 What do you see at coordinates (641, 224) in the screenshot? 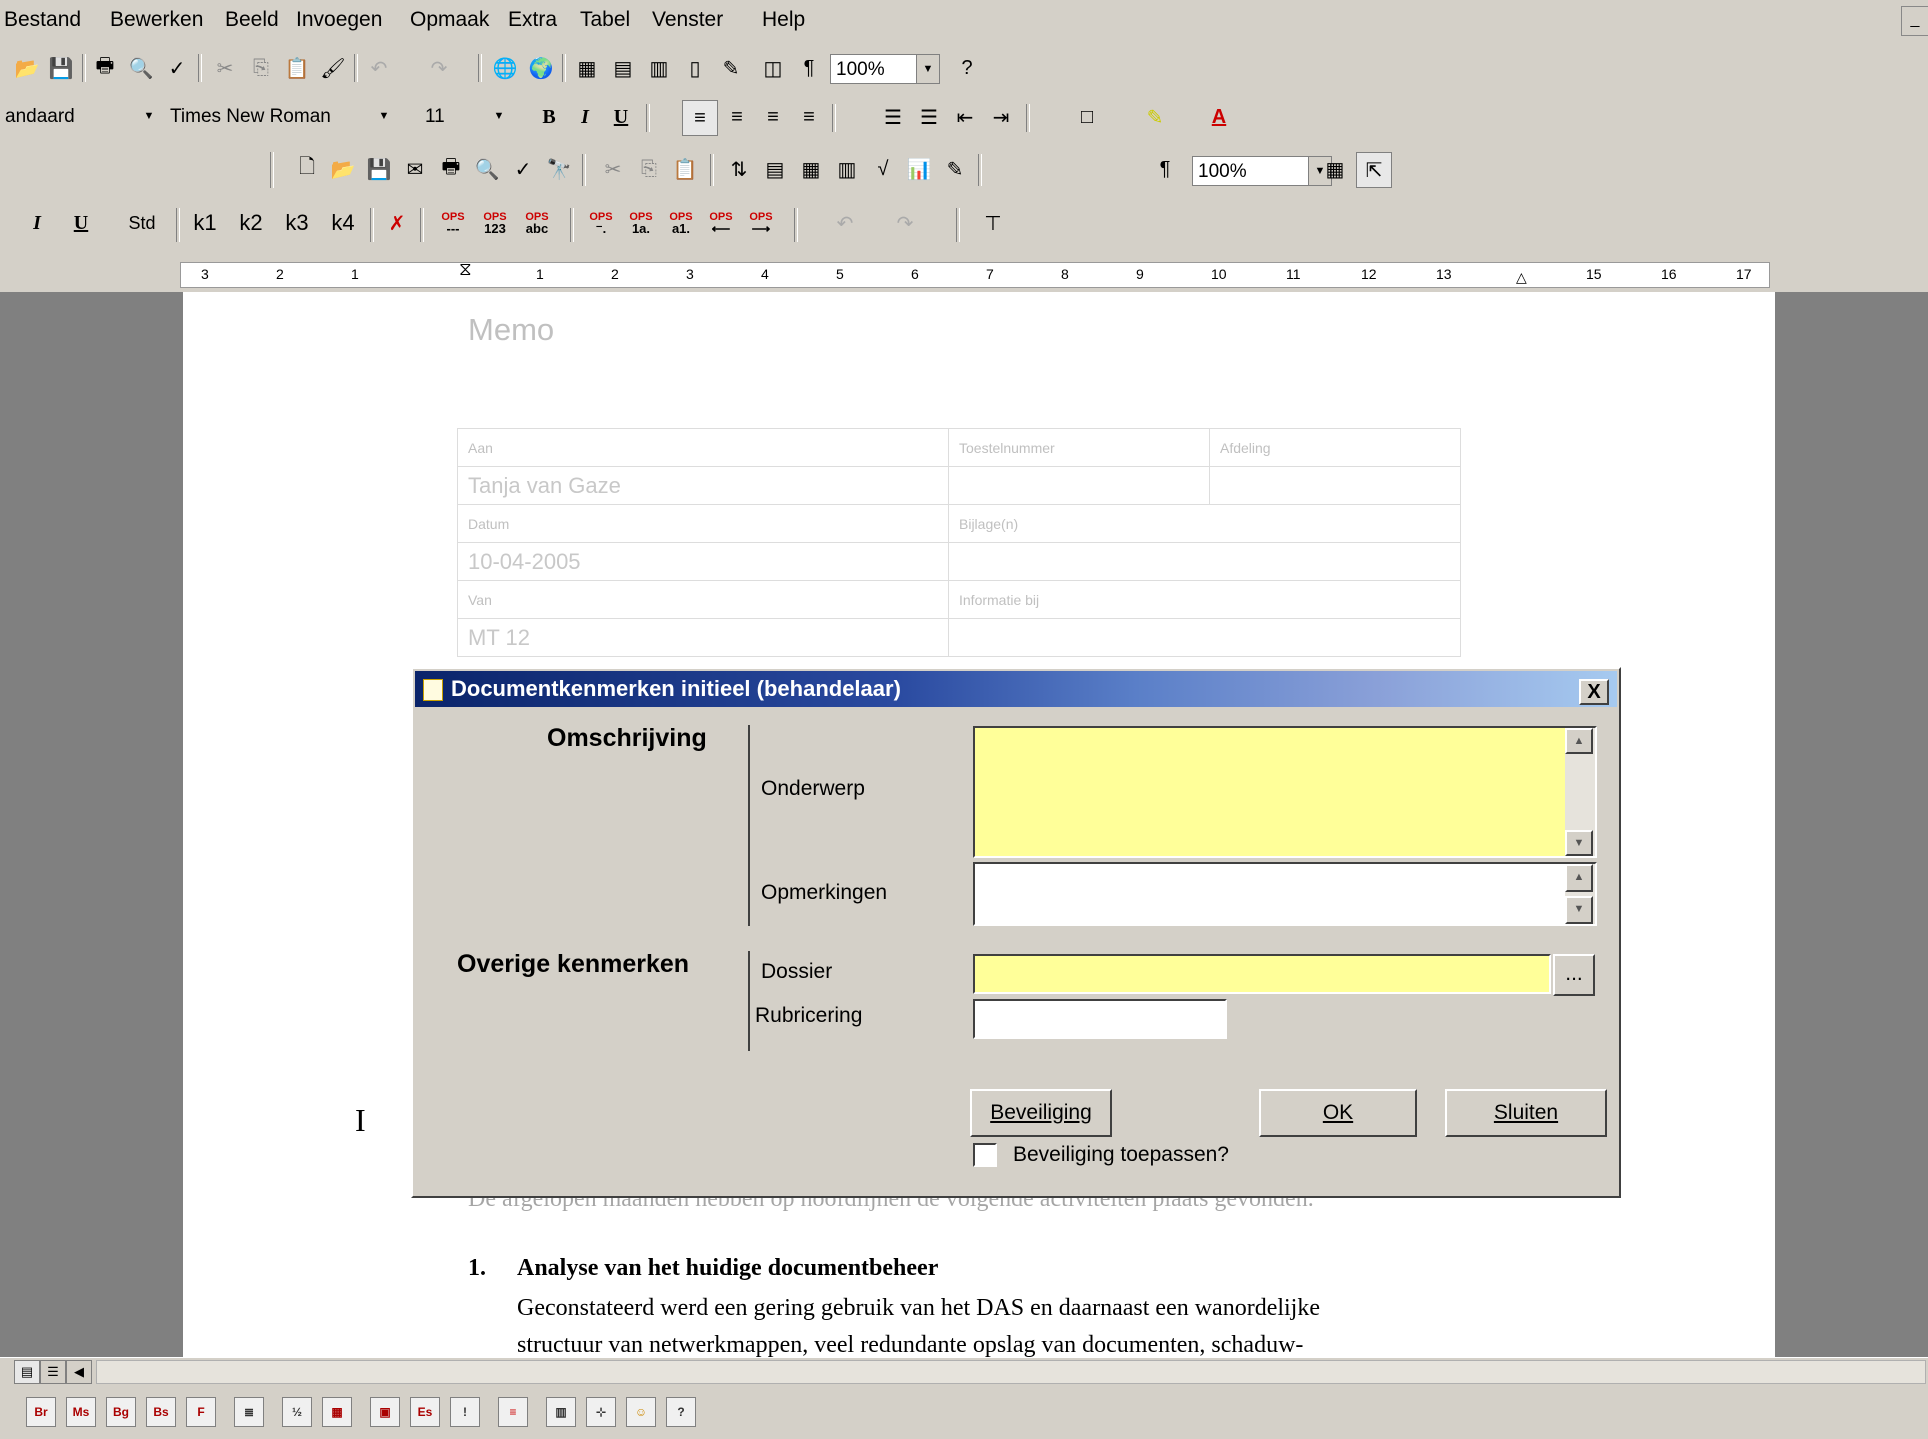
I see `ops-1a-button: OPS 1a.` at bounding box center [641, 224].